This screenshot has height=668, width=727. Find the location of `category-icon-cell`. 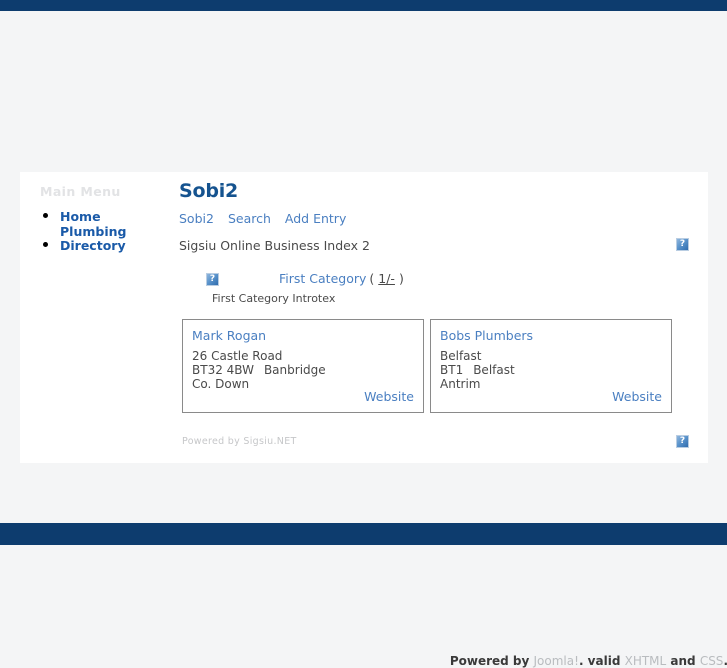

category-icon-cell is located at coordinates (242, 278).